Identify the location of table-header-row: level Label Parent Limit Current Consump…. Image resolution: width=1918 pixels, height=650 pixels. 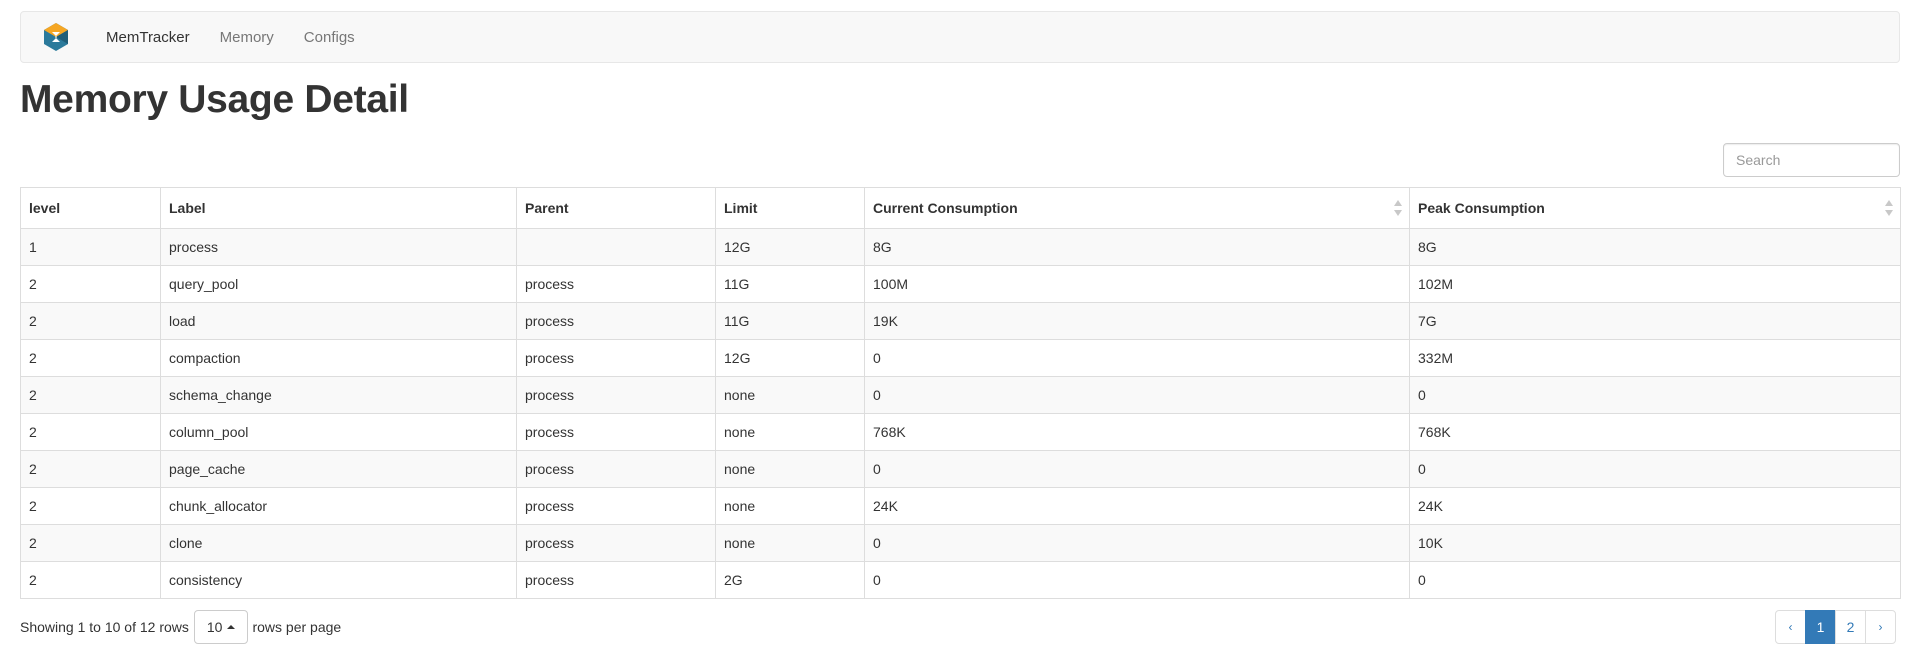
(960, 208).